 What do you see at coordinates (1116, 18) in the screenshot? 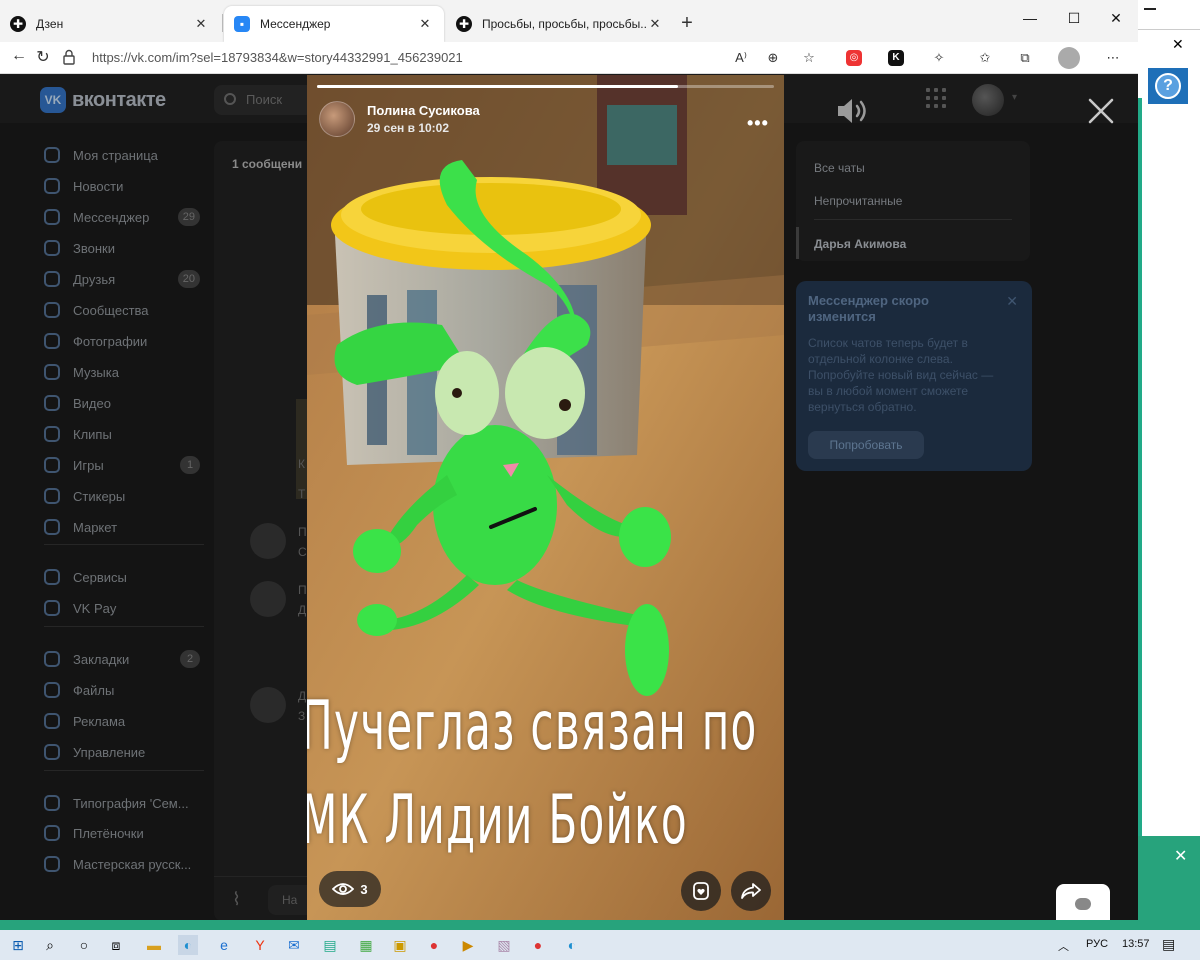
I see `close-window-icon: ✕` at bounding box center [1116, 18].